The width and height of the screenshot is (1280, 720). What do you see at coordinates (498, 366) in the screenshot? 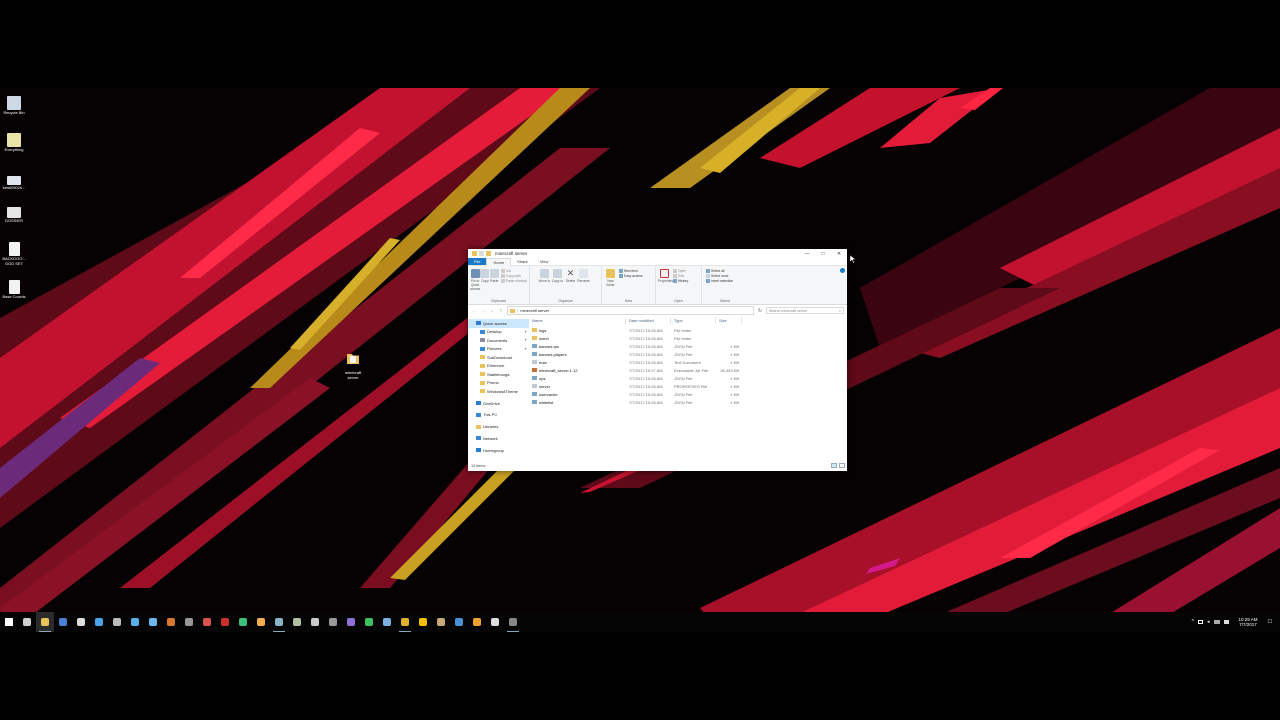
I see `nav-item: Ethereum` at bounding box center [498, 366].